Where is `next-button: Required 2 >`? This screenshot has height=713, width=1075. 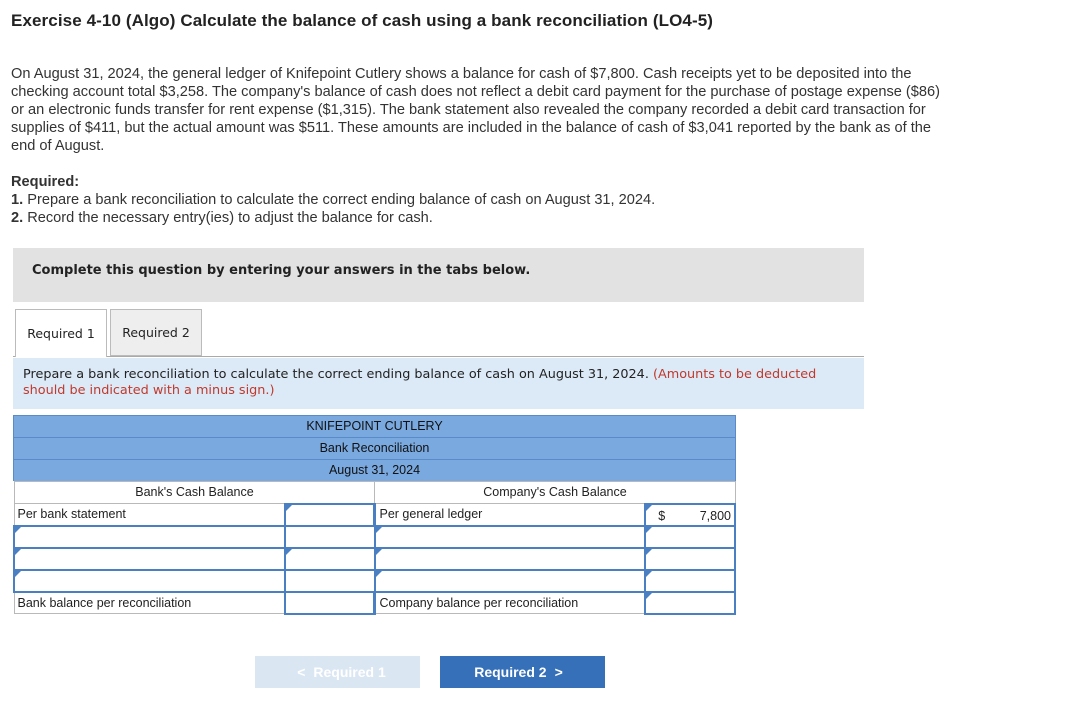
next-button: Required 2 > is located at coordinates (522, 672).